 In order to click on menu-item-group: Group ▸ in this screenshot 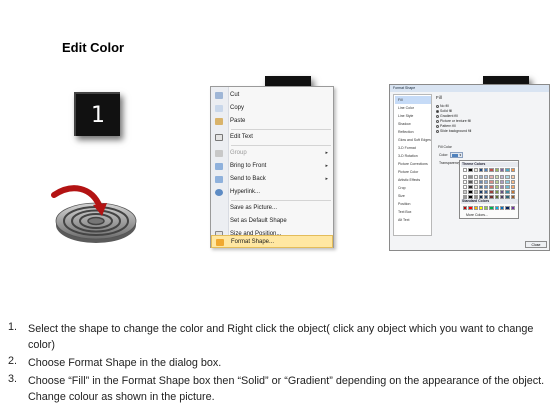, I will do `click(272, 153)`.